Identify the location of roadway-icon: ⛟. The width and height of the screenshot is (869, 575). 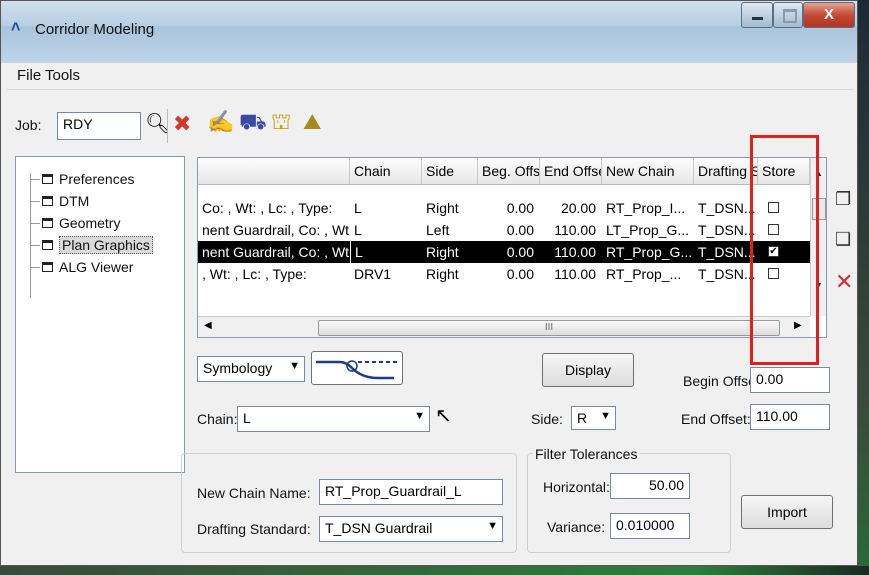
(253, 122).